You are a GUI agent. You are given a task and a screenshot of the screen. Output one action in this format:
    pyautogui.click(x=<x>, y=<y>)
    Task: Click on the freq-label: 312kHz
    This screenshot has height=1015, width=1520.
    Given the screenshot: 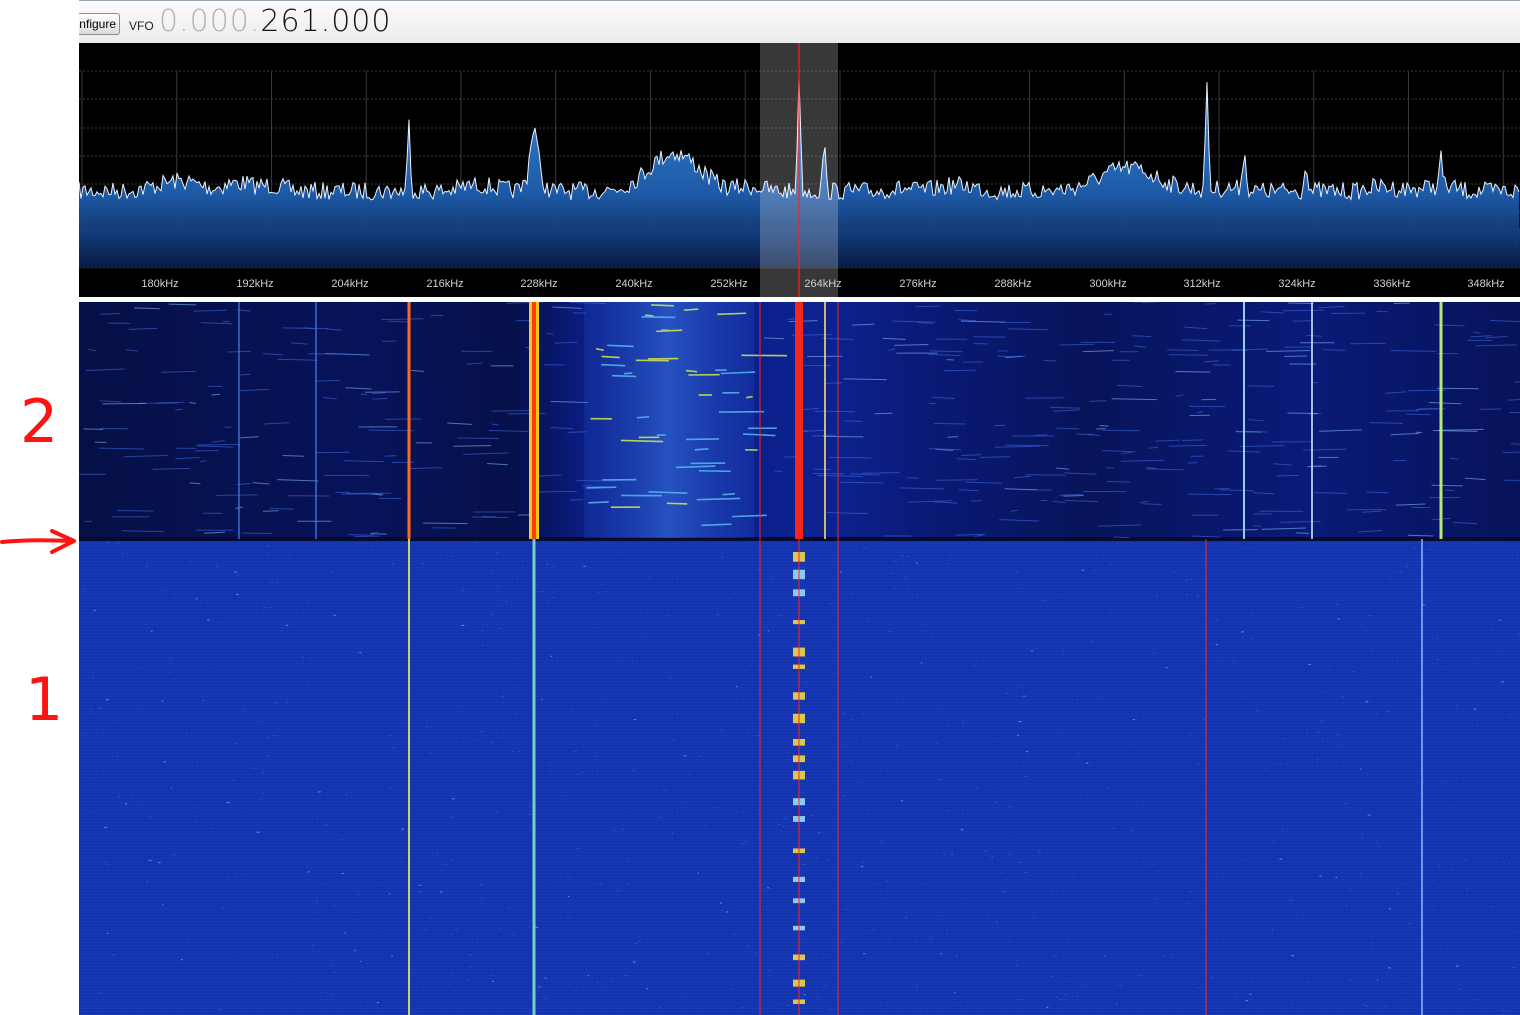 What is the action you would take?
    pyautogui.click(x=1201, y=284)
    